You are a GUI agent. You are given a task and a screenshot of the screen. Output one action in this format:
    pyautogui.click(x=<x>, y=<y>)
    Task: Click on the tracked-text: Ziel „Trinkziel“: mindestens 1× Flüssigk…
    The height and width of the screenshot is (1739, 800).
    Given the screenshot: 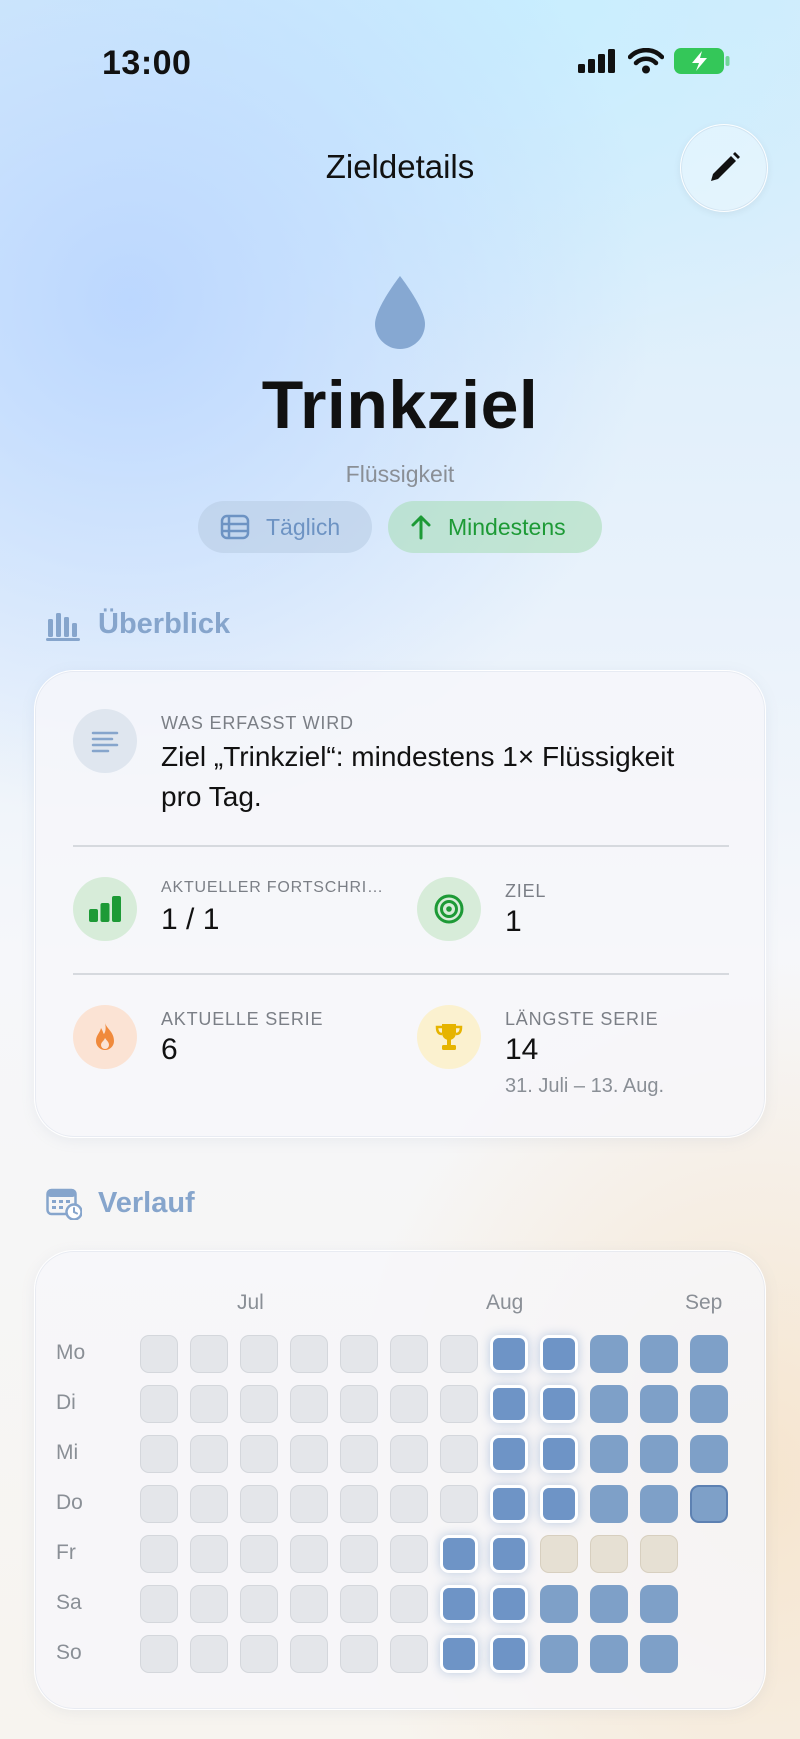 What is the action you would take?
    pyautogui.click(x=418, y=776)
    